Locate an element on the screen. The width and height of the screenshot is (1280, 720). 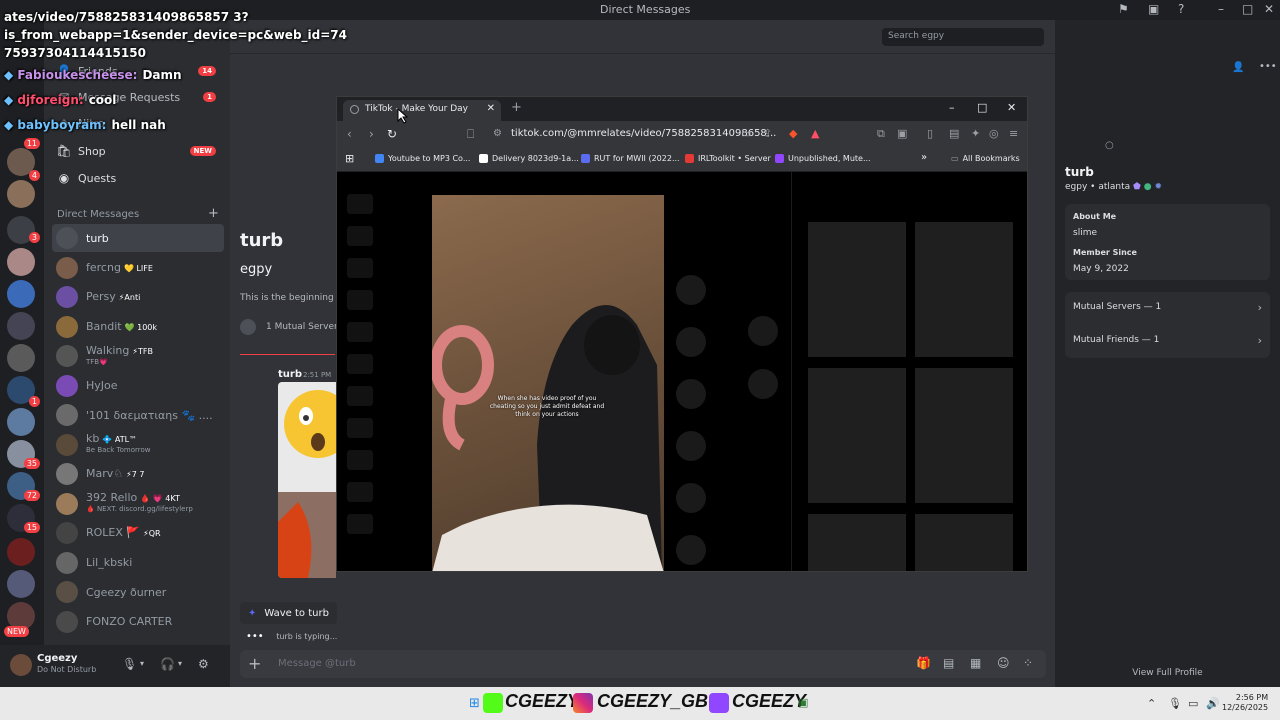
back-icon: ‹ is located at coordinates (349, 134).